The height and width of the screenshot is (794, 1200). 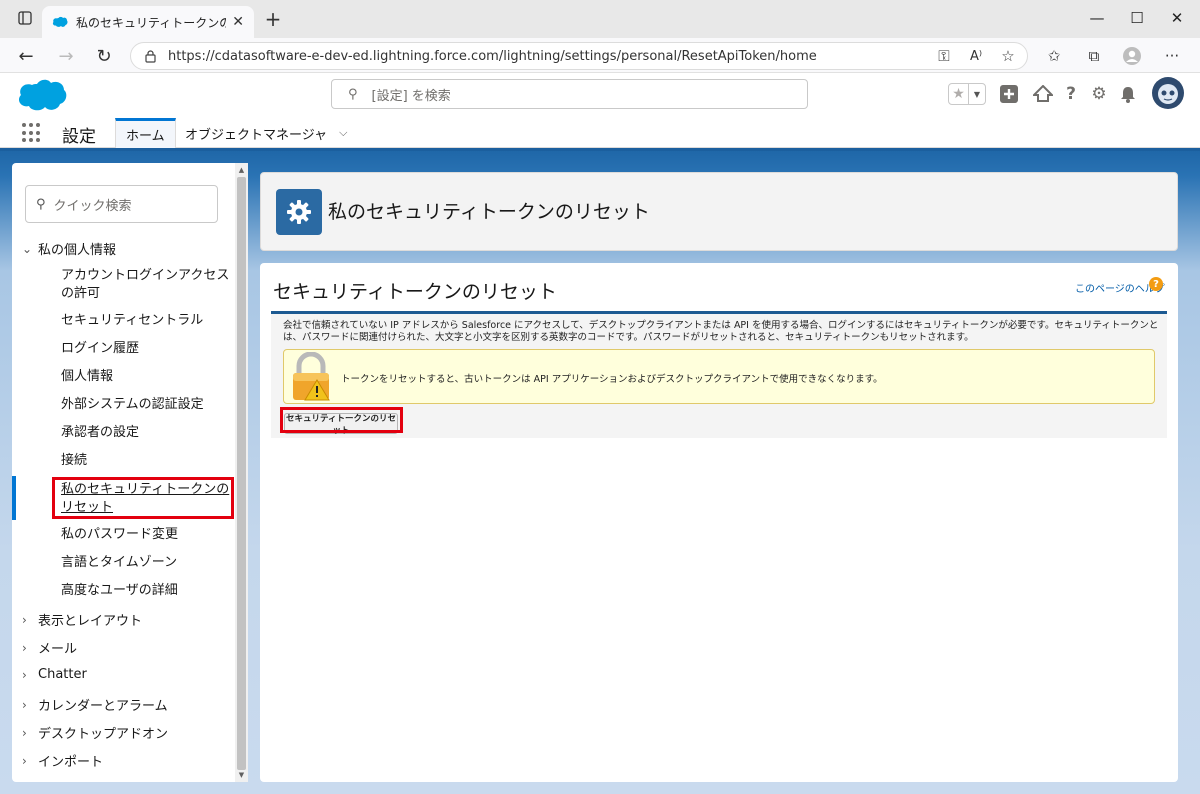 What do you see at coordinates (241, 775) in the screenshot?
I see `scroll-down-icon: ▼` at bounding box center [241, 775].